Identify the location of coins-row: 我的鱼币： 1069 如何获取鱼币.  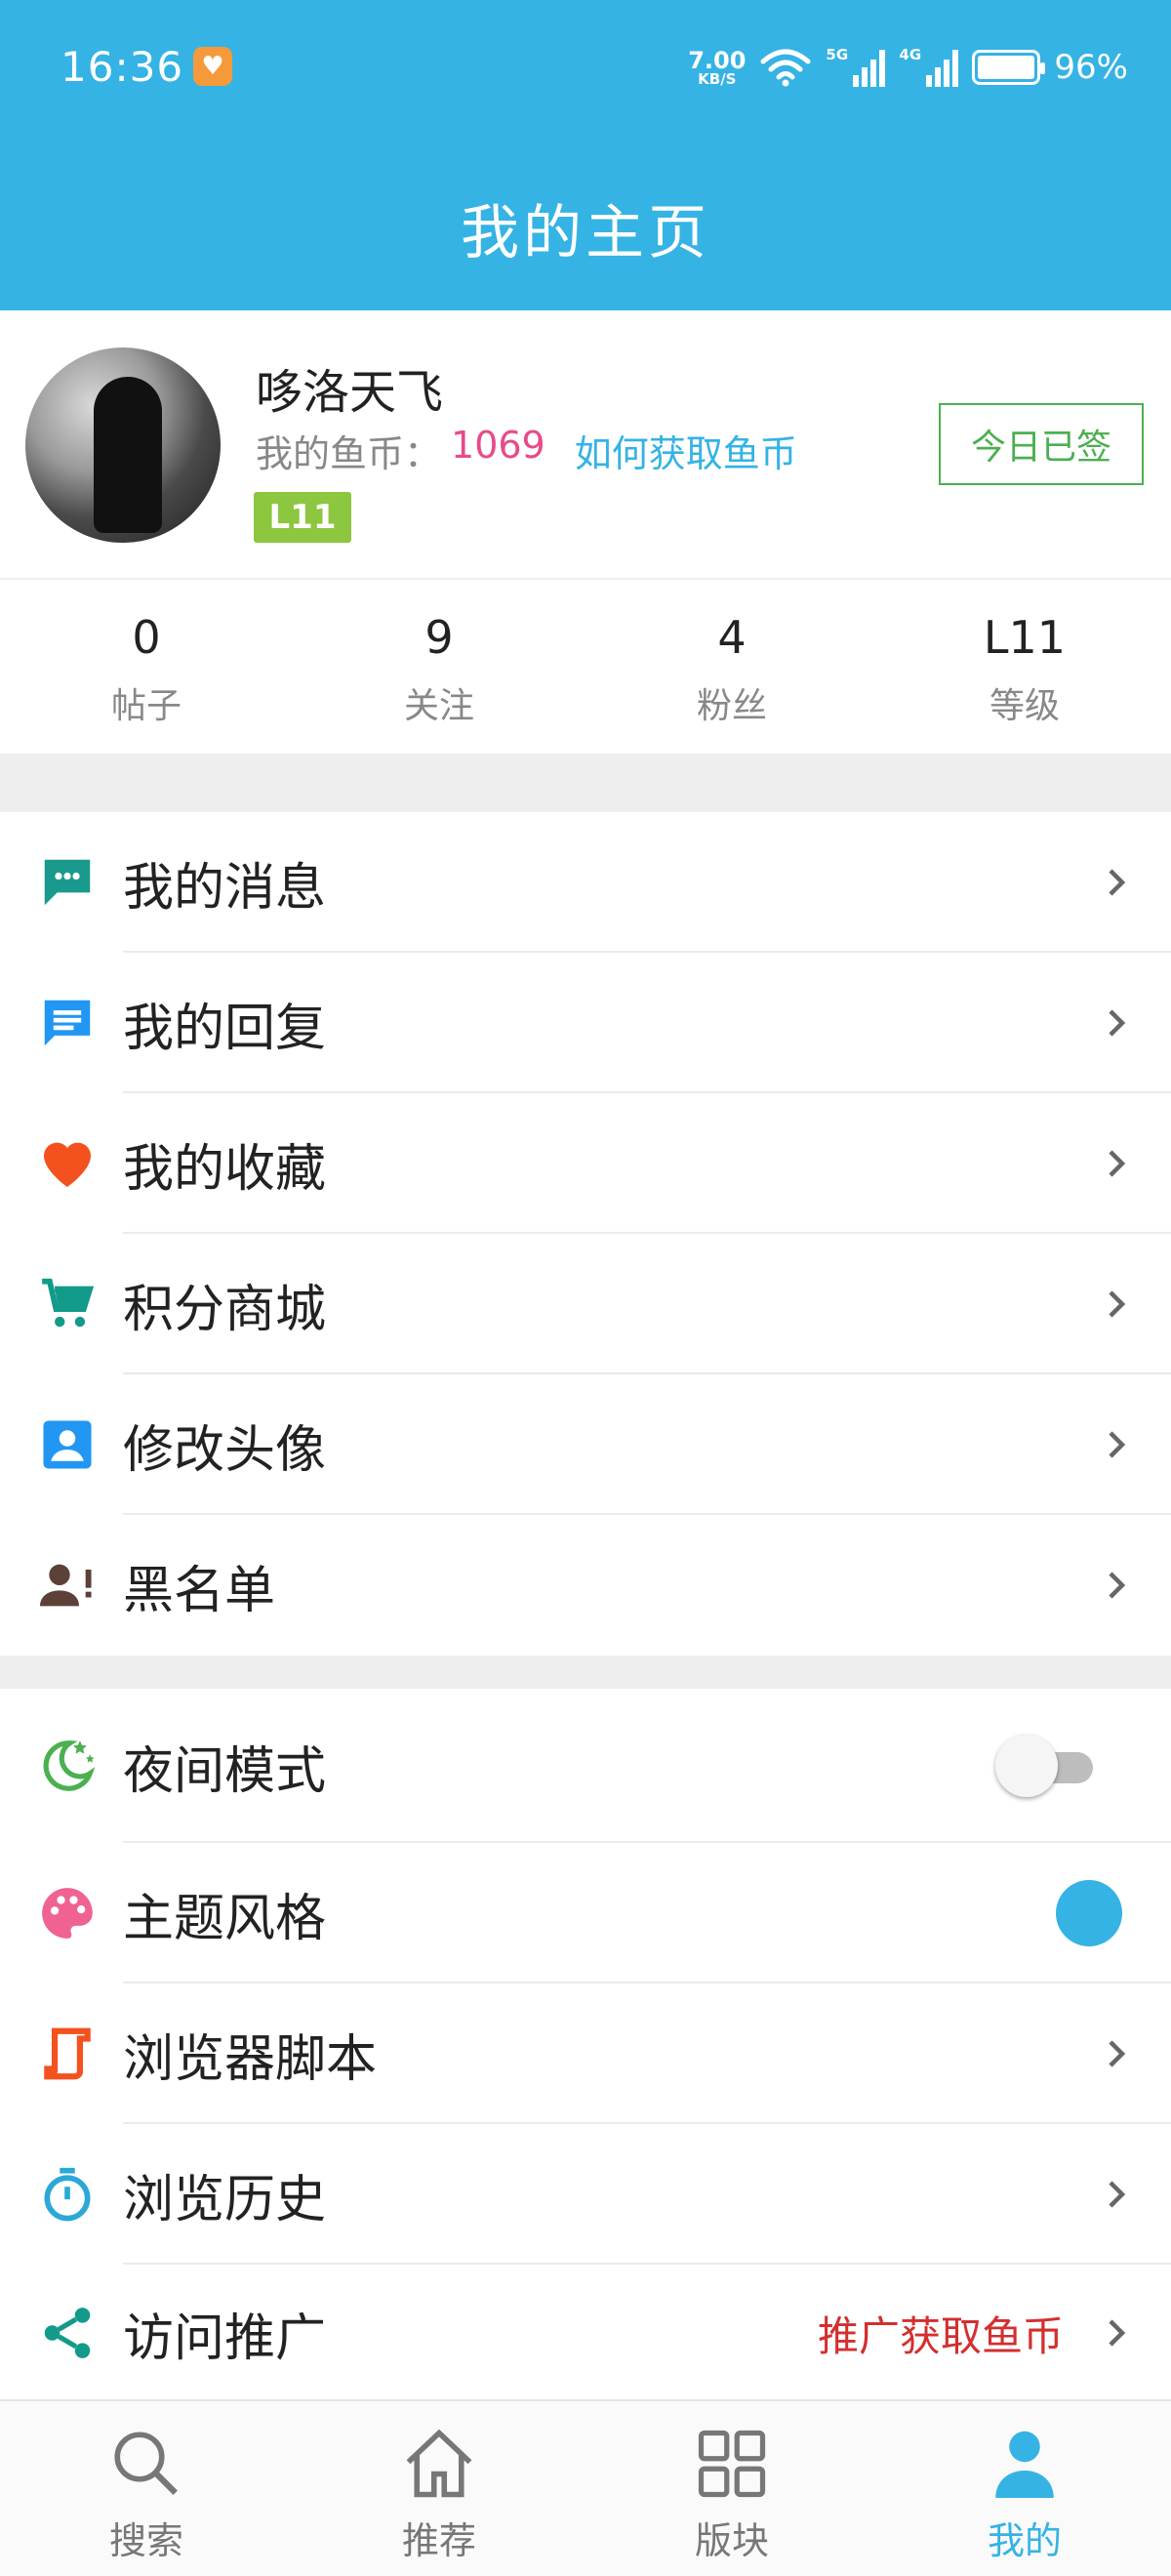
(526, 450).